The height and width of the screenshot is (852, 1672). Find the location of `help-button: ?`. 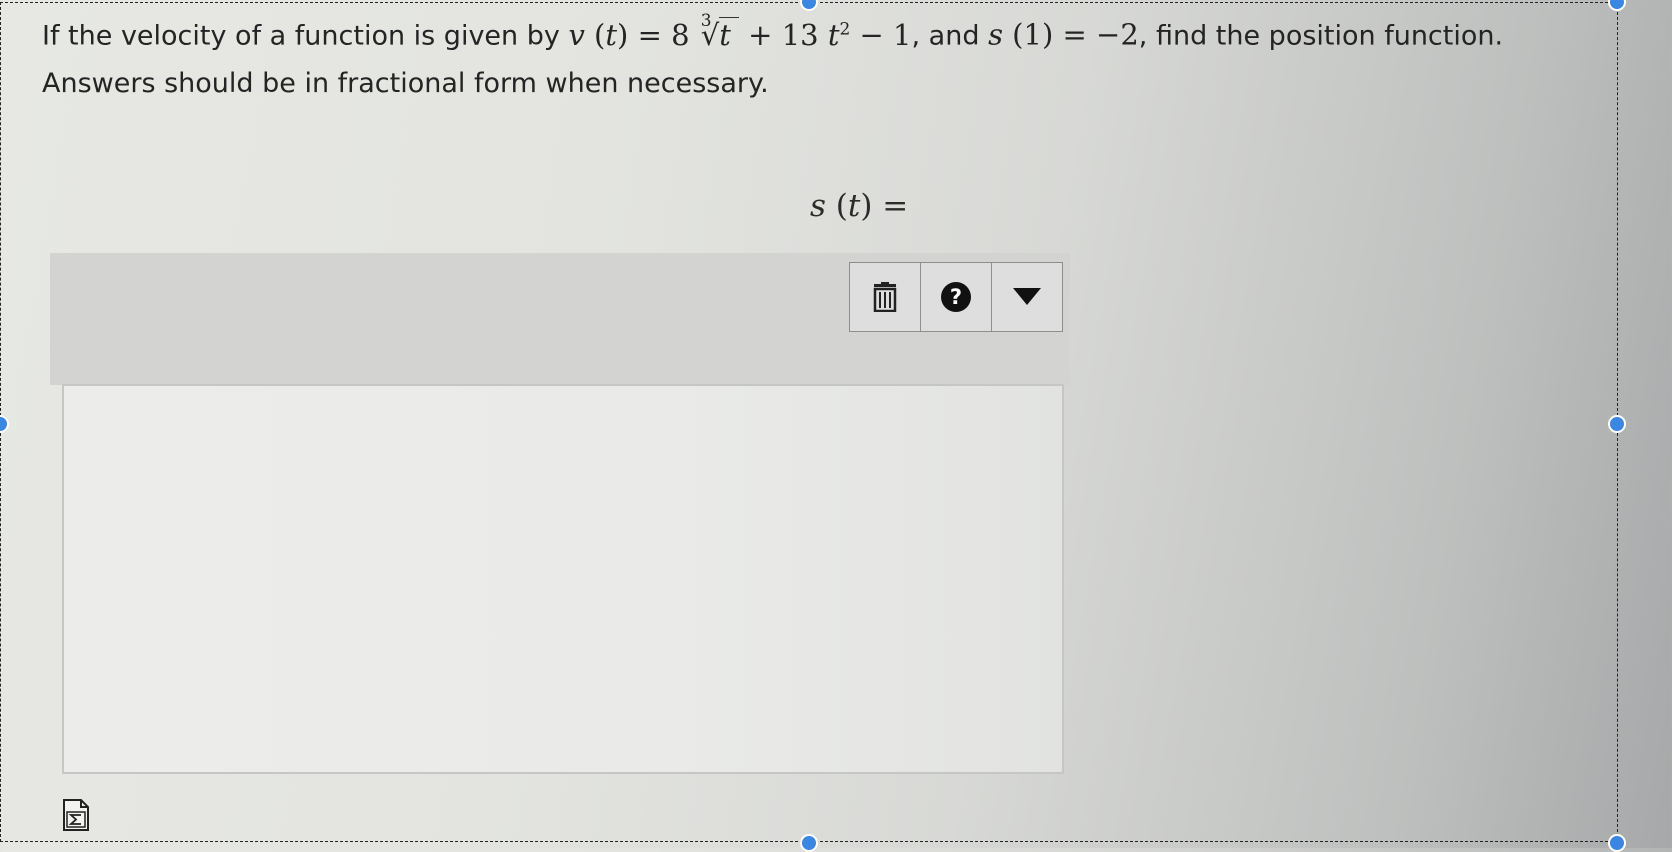

help-button: ? is located at coordinates (956, 297).